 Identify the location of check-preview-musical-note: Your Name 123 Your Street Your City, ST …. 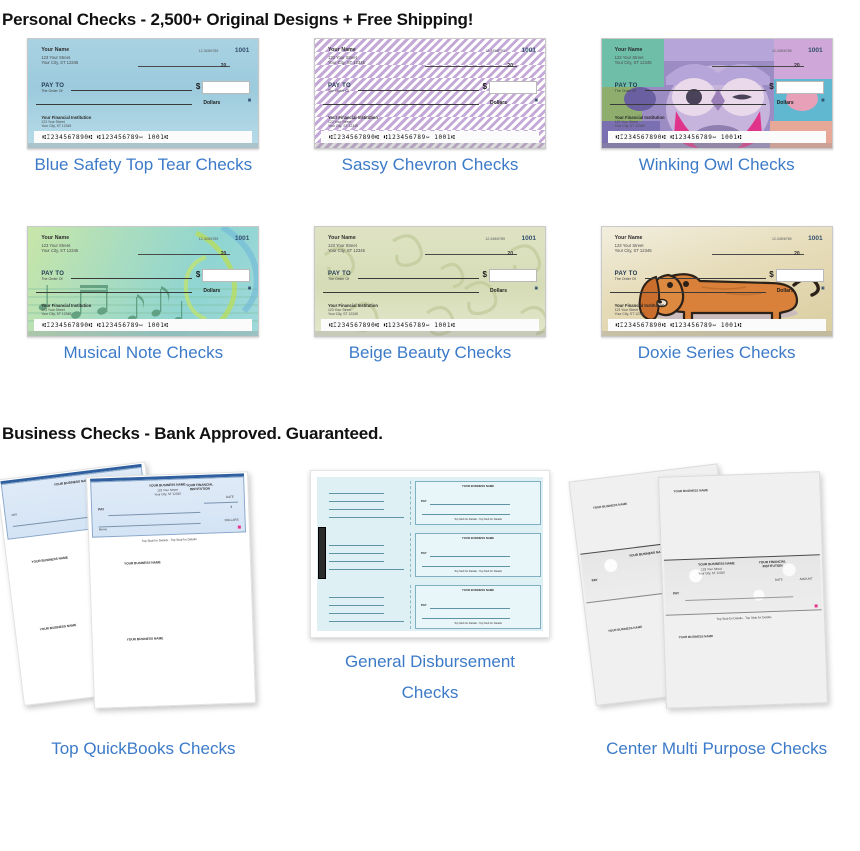
(143, 281).